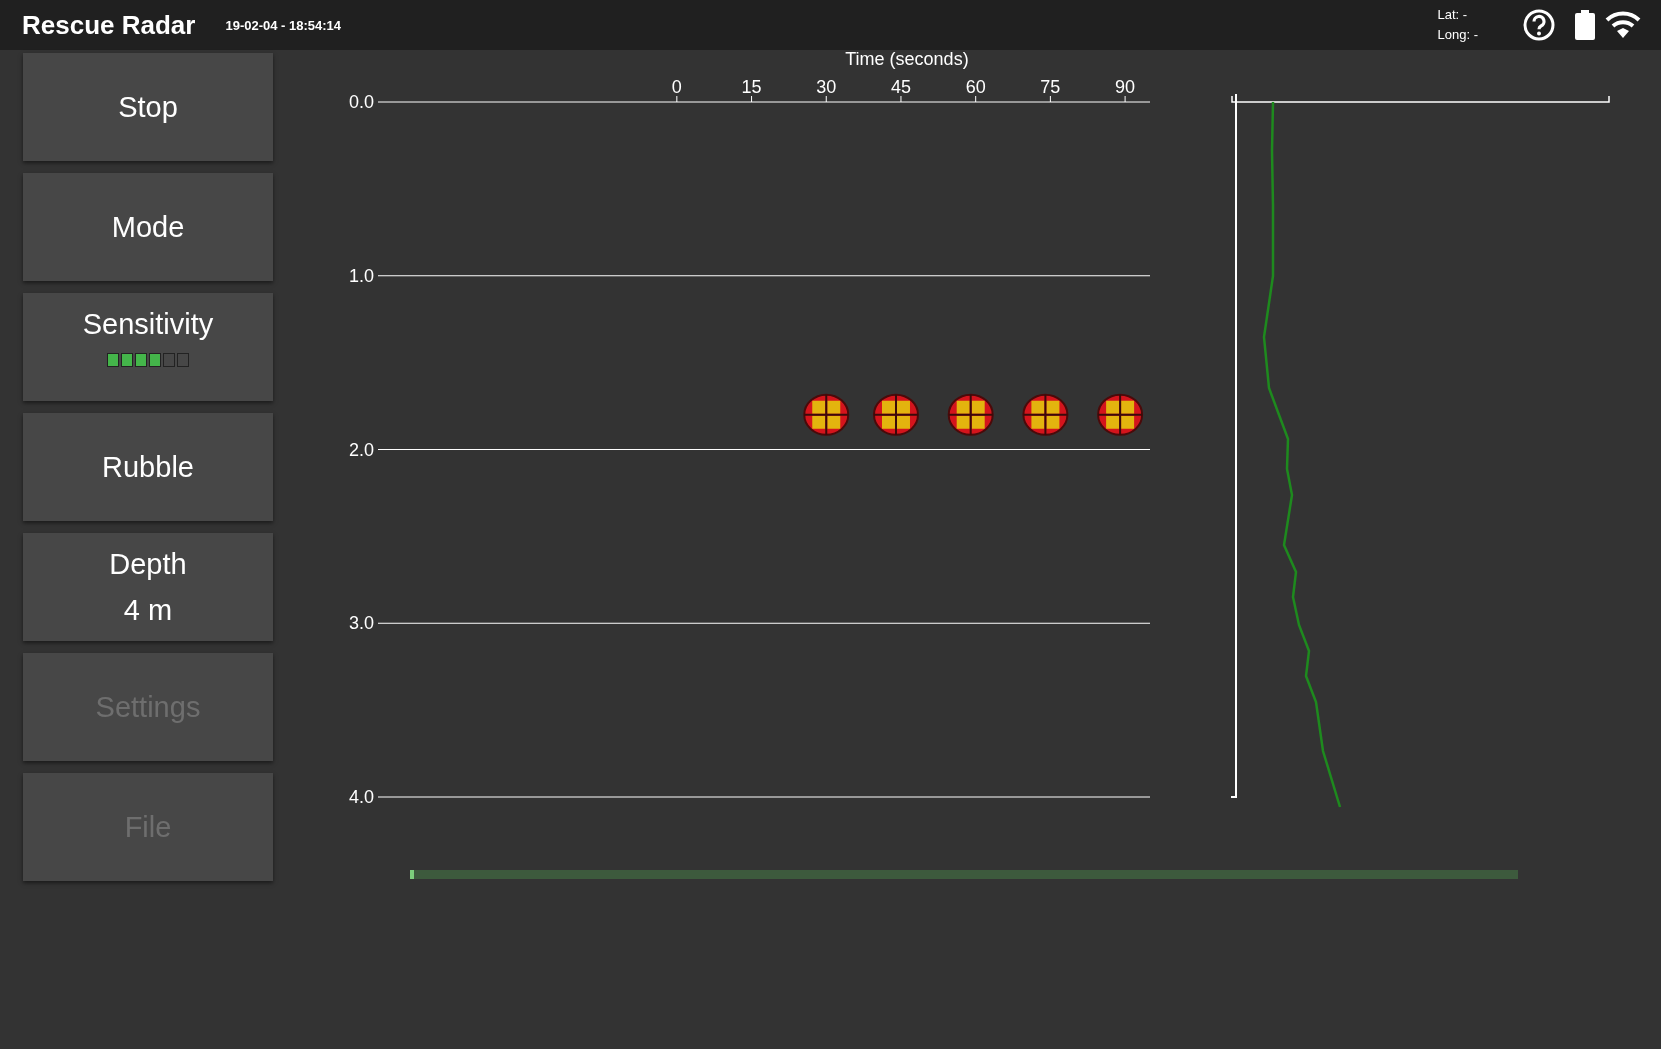 The height and width of the screenshot is (1049, 1661). I want to click on depth-tick-label: 2.0, so click(361, 449).